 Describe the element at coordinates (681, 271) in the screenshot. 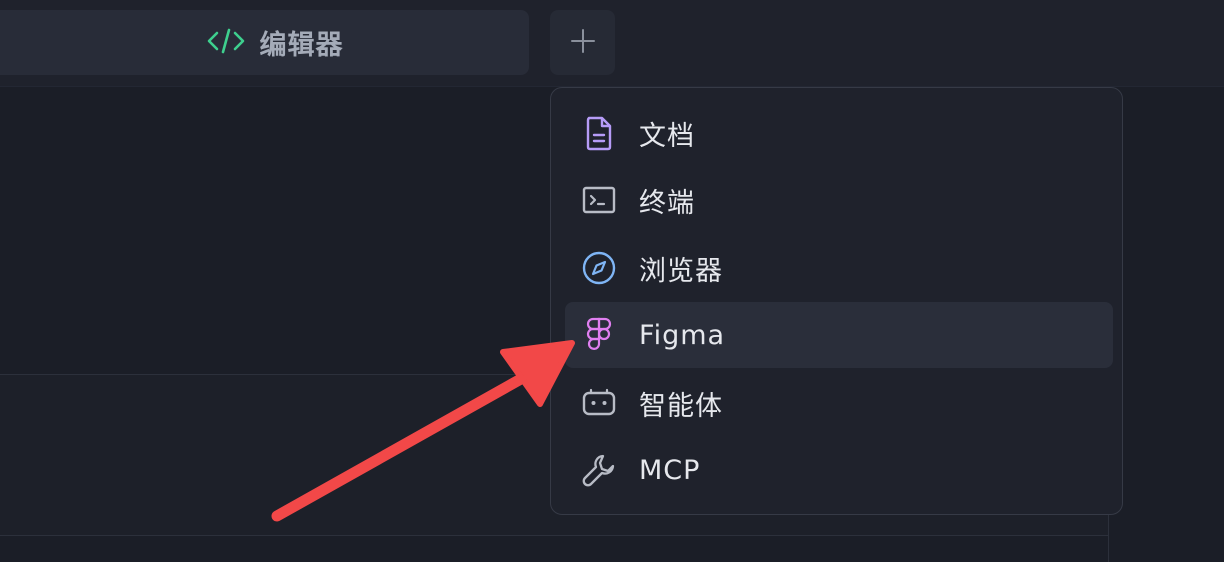

I see `menu-item-label: 浏览器` at that location.